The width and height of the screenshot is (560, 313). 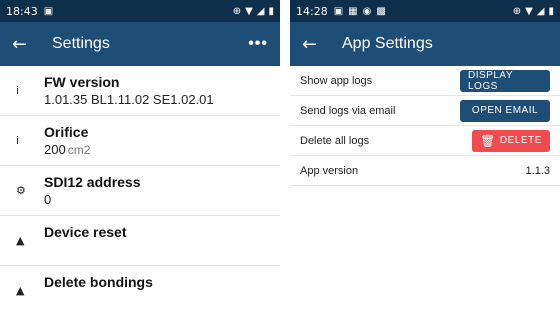 What do you see at coordinates (425, 11) in the screenshot?
I see `status-bar: 14:28 ▣ ▦ ◉ ▩ ⊕ ▼ ◢ ▮` at bounding box center [425, 11].